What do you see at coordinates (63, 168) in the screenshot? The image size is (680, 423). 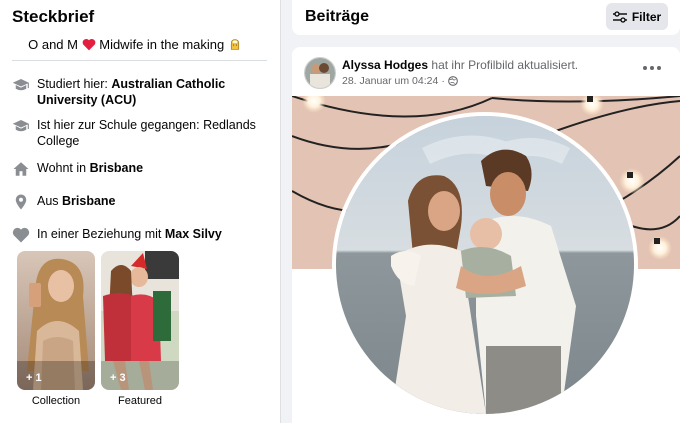 I see `info-prefix: Wohnt in` at bounding box center [63, 168].